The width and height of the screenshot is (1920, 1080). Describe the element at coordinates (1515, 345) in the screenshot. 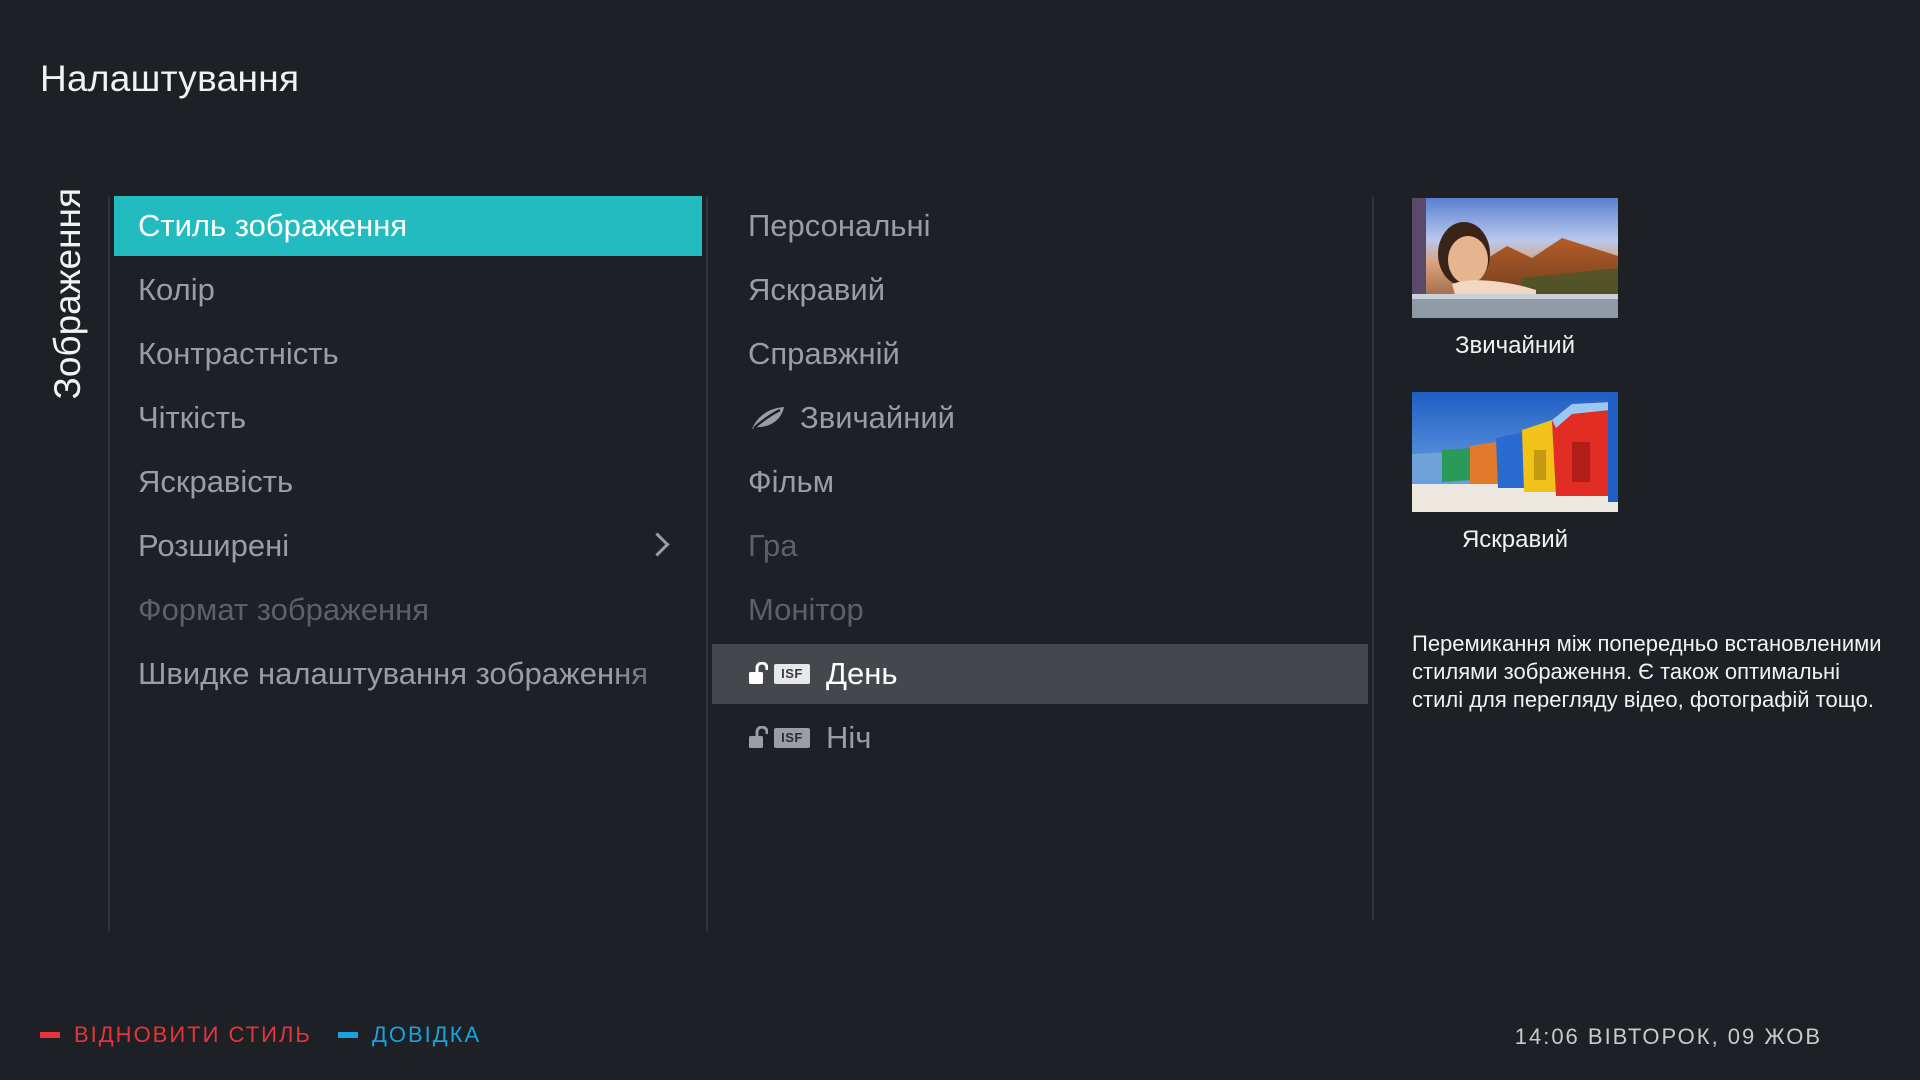

I see `preview-thumbnail-label: Звичайний` at that location.